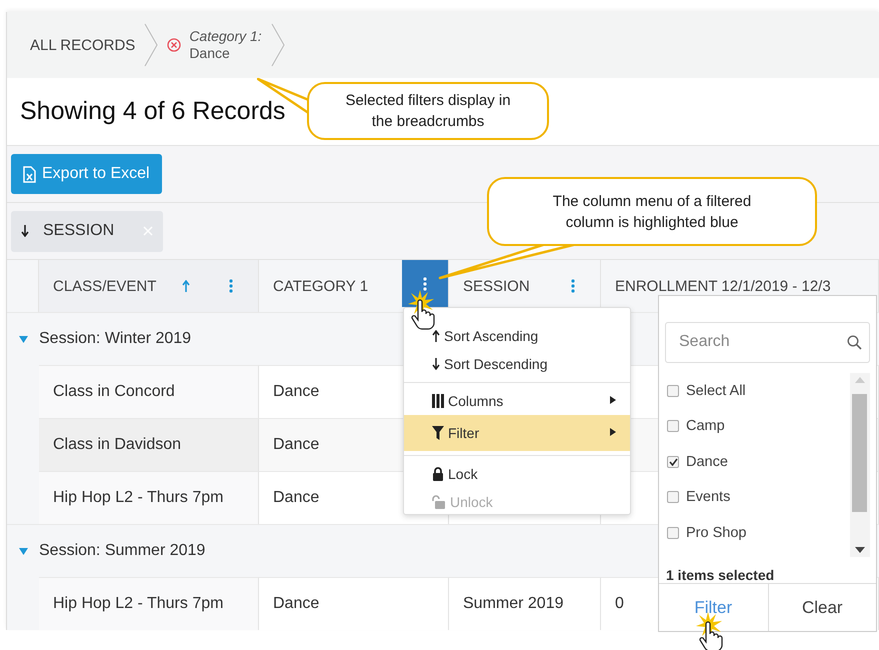  What do you see at coordinates (149, 391) in the screenshot?
I see `table-cell: Class in Concord` at bounding box center [149, 391].